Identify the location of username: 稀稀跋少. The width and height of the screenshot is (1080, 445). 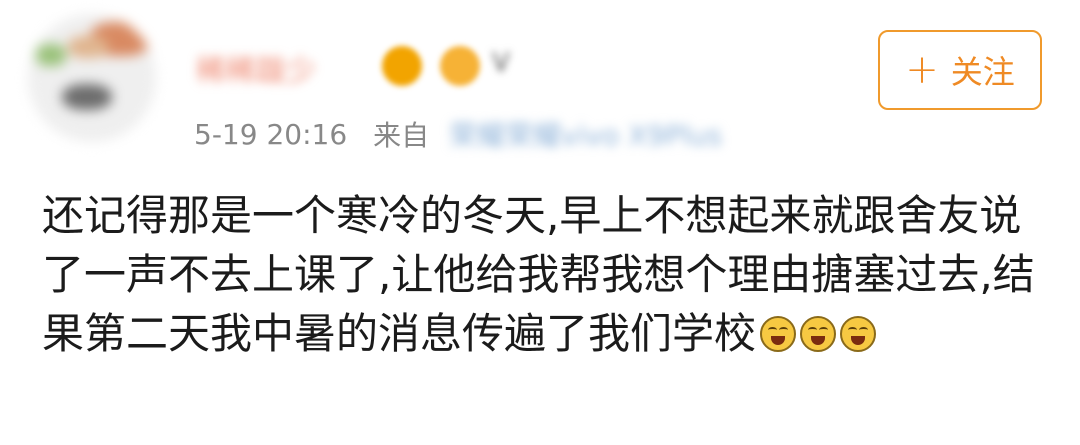
(256, 68).